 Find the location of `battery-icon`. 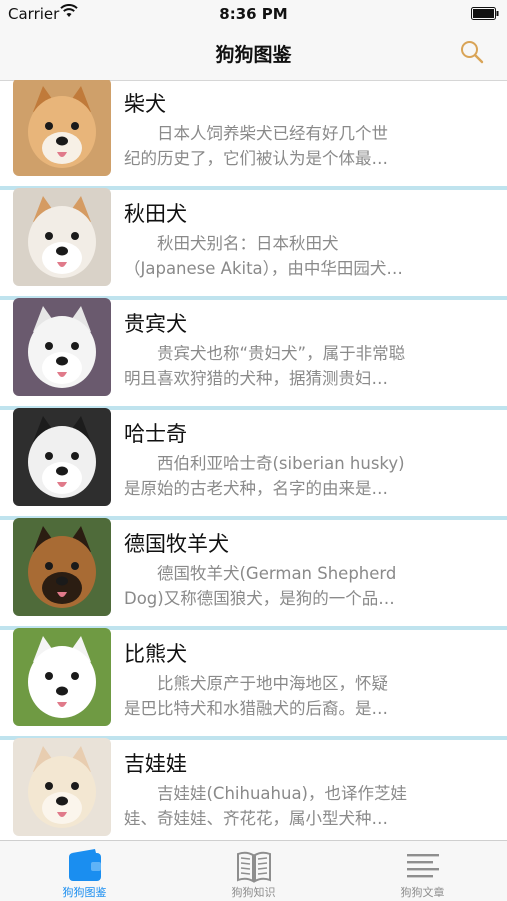

battery-icon is located at coordinates (485, 13).